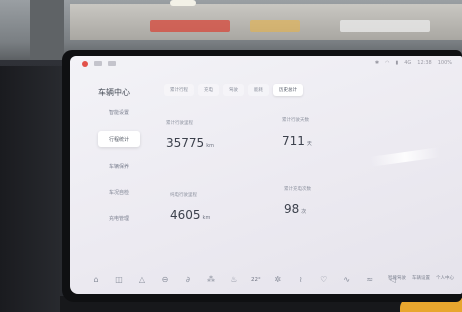 This screenshot has height=312, width=462. What do you see at coordinates (85, 63) in the screenshot?
I see `notification-dot-icon` at bounding box center [85, 63].